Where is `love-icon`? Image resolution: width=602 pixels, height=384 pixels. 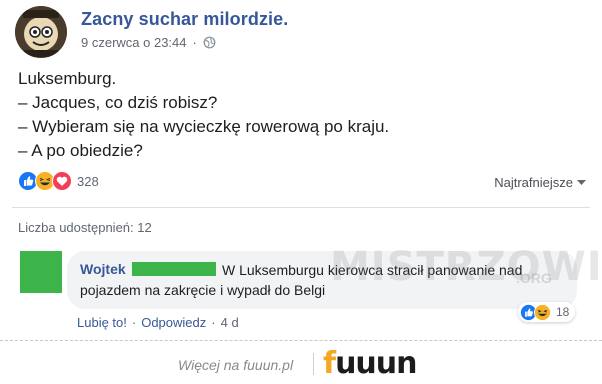
love-icon is located at coordinates (62, 181).